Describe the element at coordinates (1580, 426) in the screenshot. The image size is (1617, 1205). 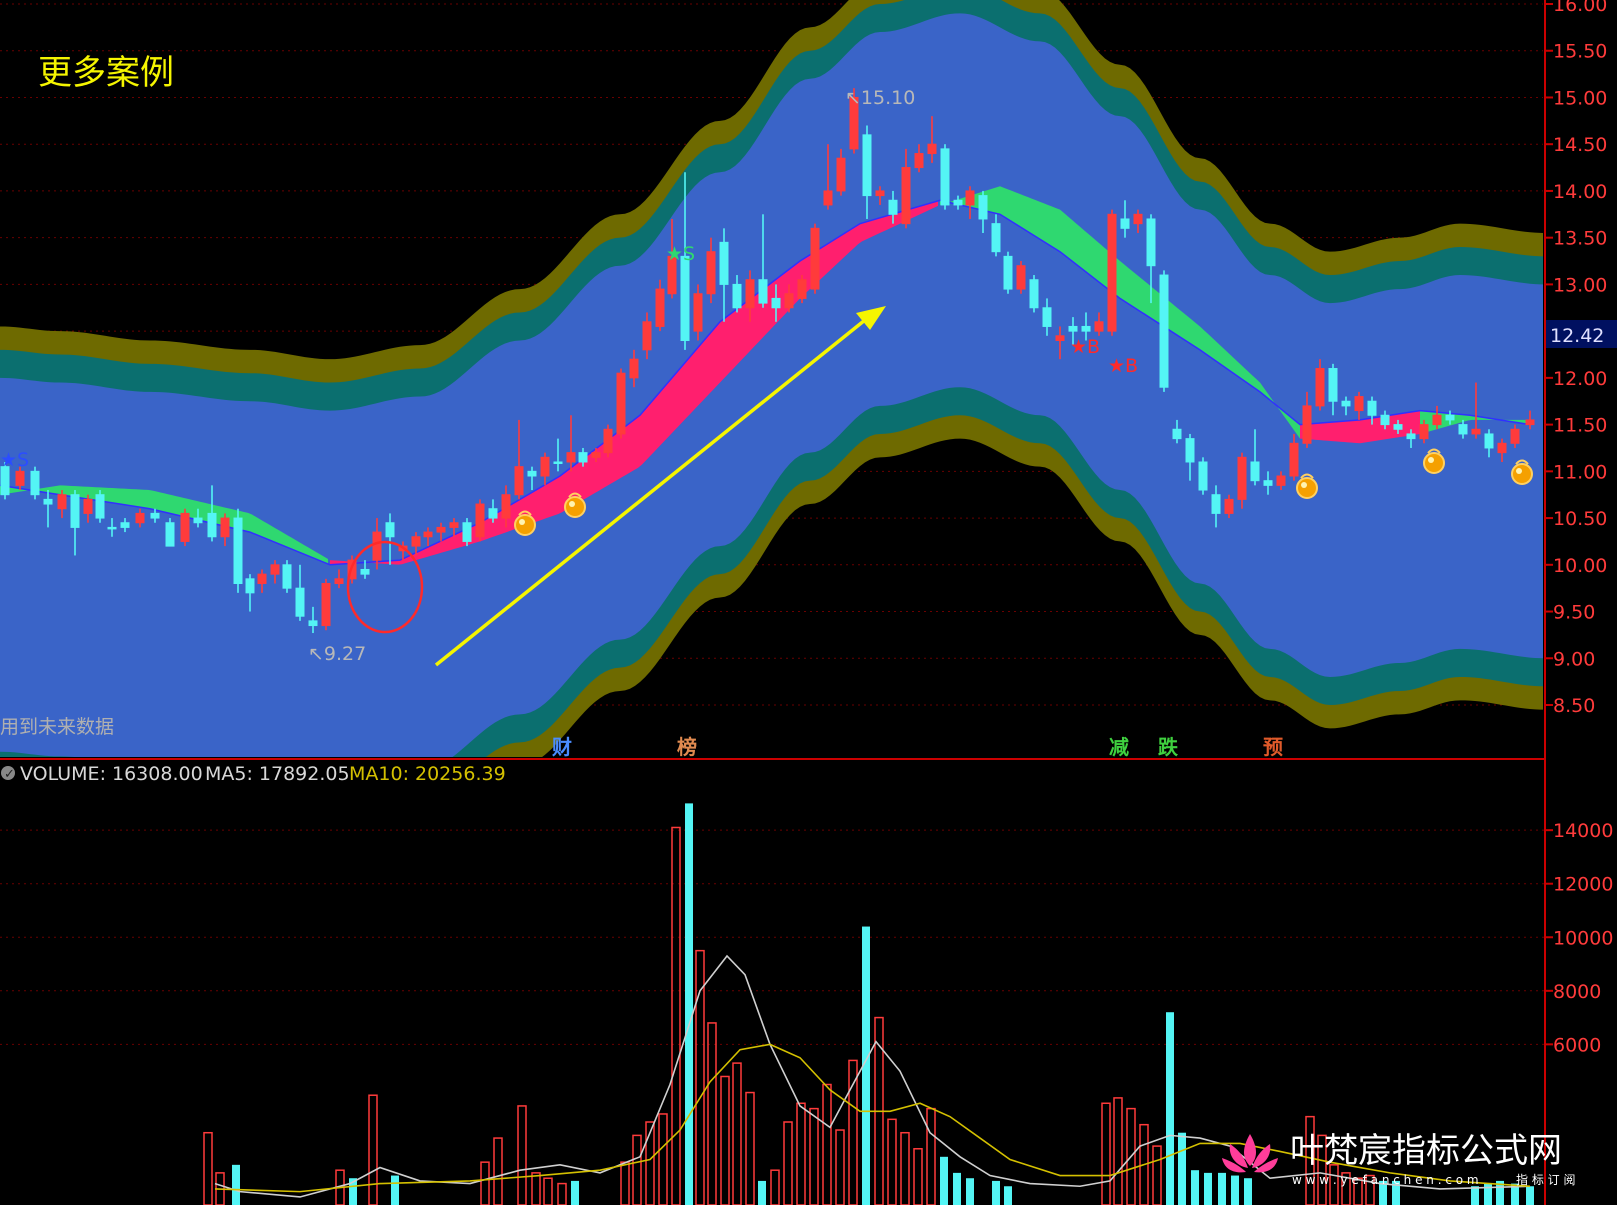
I see `y-tick-label: 11.50` at that location.